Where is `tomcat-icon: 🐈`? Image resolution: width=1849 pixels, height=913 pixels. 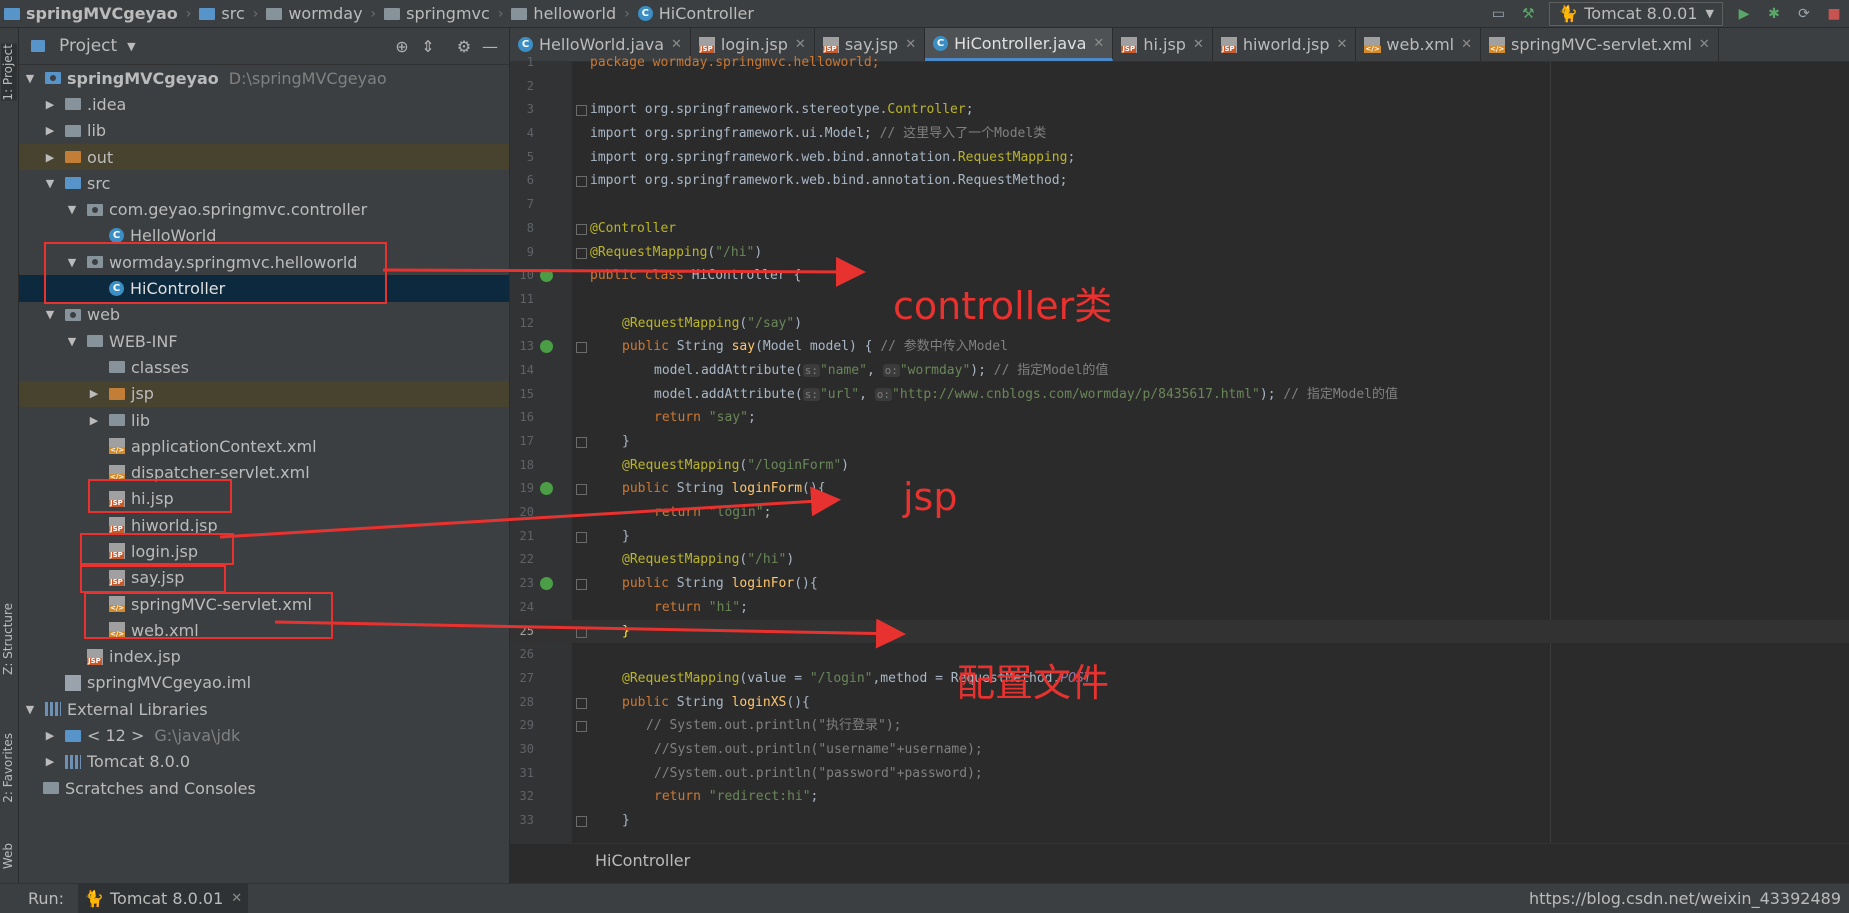 tomcat-icon: 🐈 is located at coordinates (94, 898).